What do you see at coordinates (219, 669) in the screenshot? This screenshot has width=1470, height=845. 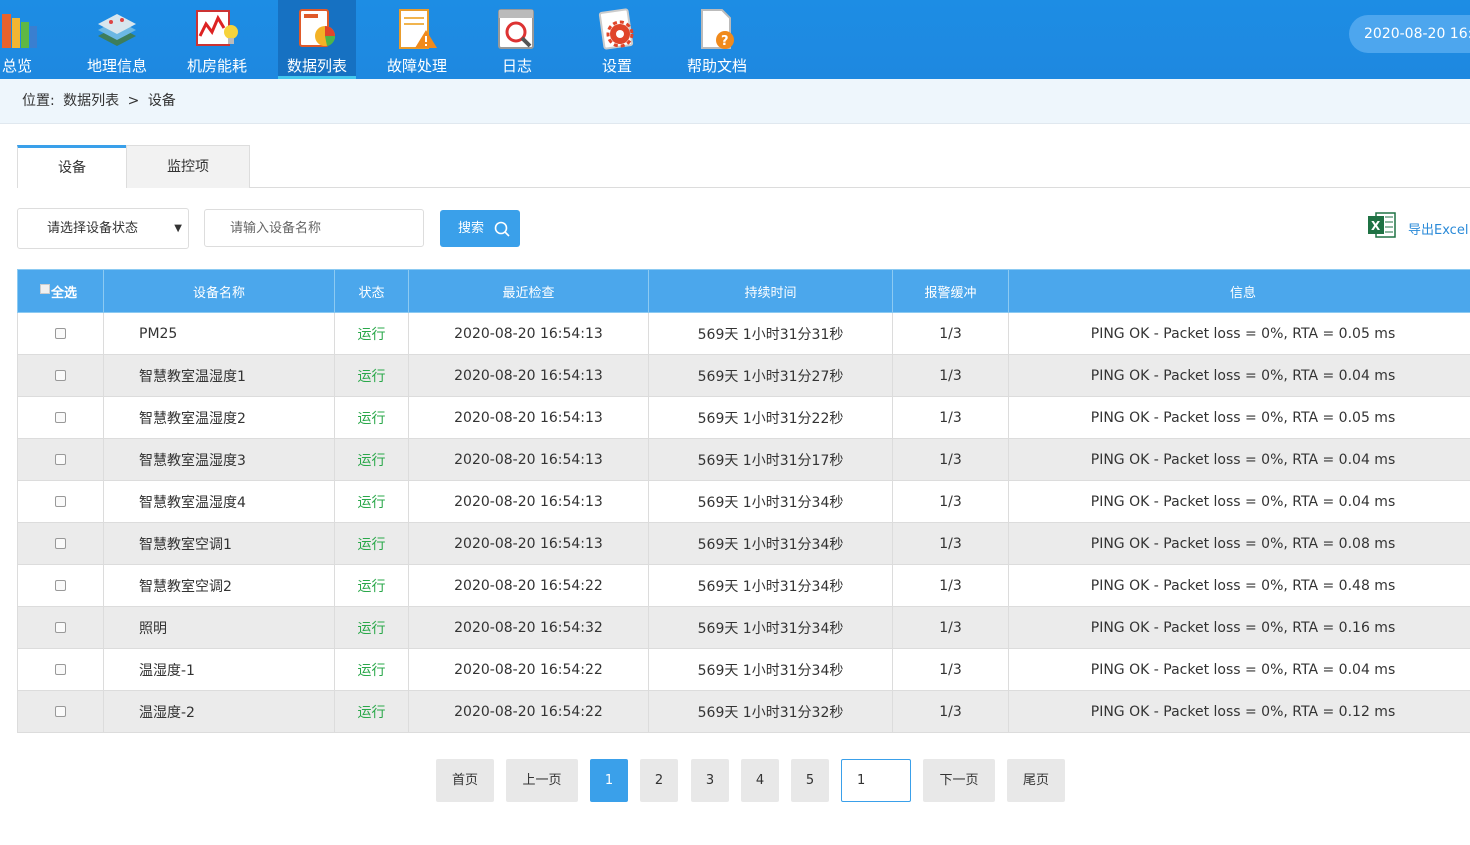 I see `device-name-cell: 温湿度-1` at bounding box center [219, 669].